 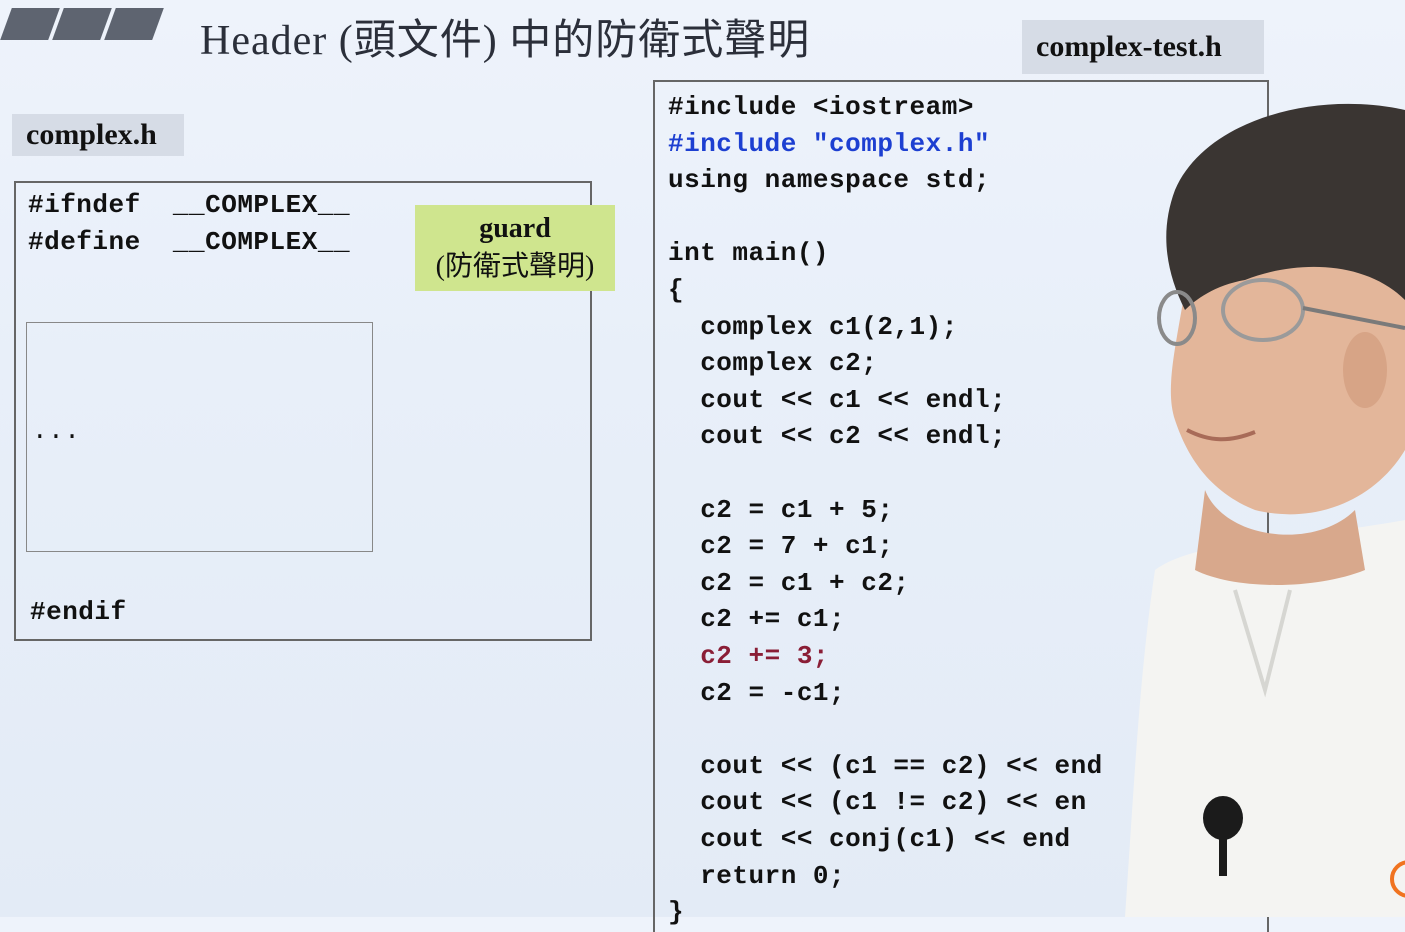 What do you see at coordinates (821, 107) in the screenshot?
I see `code-line: #include <iostream>` at bounding box center [821, 107].